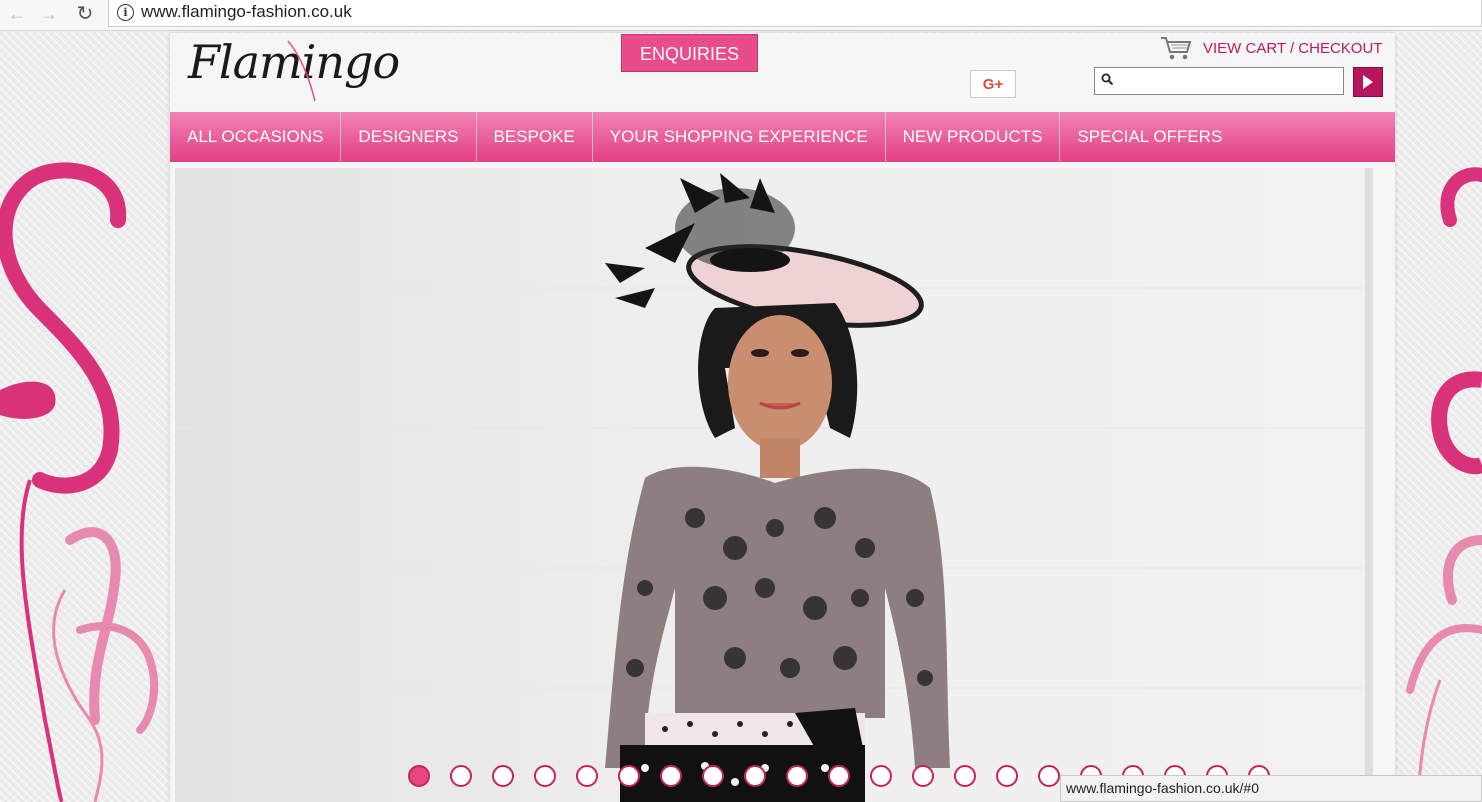 The width and height of the screenshot is (1482, 802). What do you see at coordinates (795, 13) in the screenshot?
I see `address-bar: i www.flamingo-fashion.co.uk` at bounding box center [795, 13].